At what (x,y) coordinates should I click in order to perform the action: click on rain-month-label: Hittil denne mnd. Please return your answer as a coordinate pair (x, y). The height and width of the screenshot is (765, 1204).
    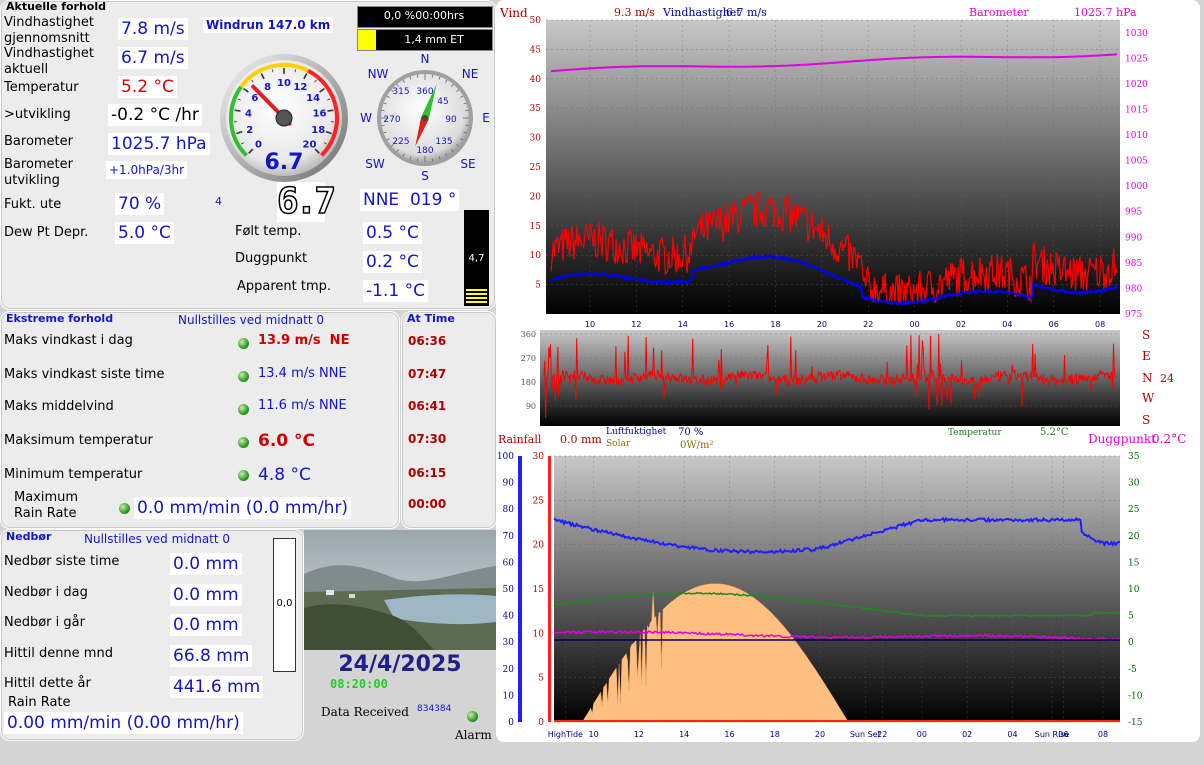
    Looking at the image, I should click on (58, 653).